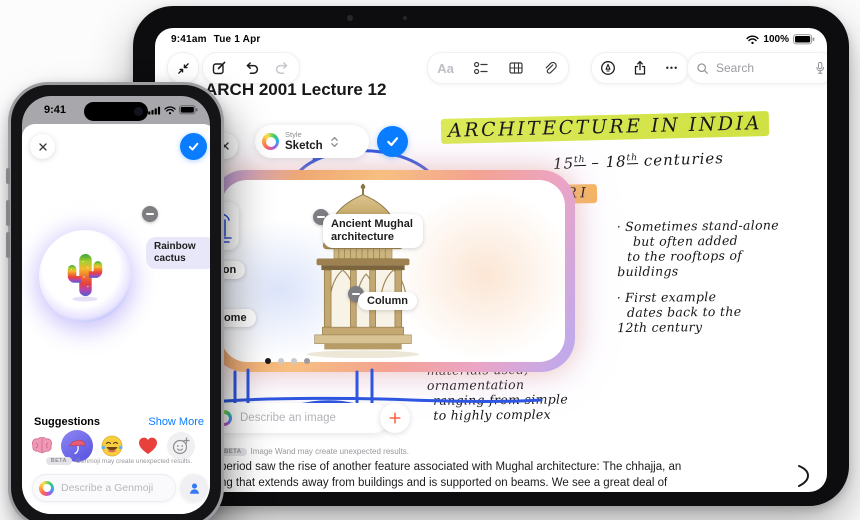 This screenshot has height=520, width=860. What do you see at coordinates (46, 488) in the screenshot?
I see `apple-intelligence-icon` at bounding box center [46, 488].